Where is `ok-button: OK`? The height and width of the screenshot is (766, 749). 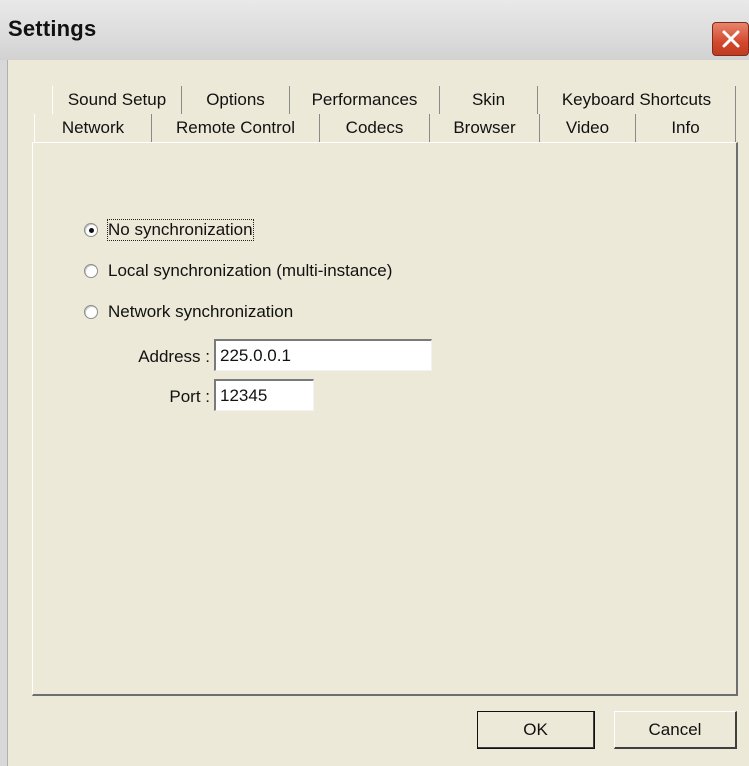 ok-button: OK is located at coordinates (536, 730).